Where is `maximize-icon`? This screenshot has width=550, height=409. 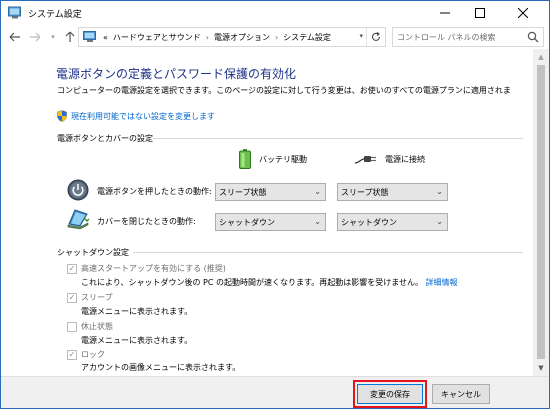
maximize-icon is located at coordinates (480, 13).